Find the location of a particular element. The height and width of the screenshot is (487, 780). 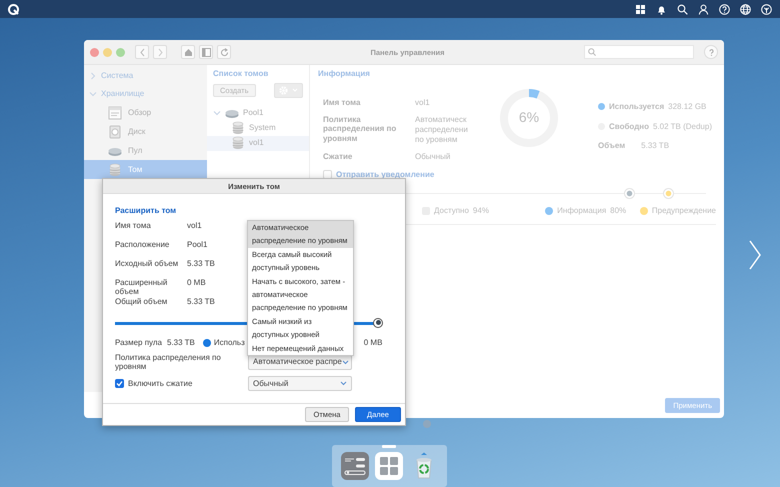

user-icon is located at coordinates (703, 9).